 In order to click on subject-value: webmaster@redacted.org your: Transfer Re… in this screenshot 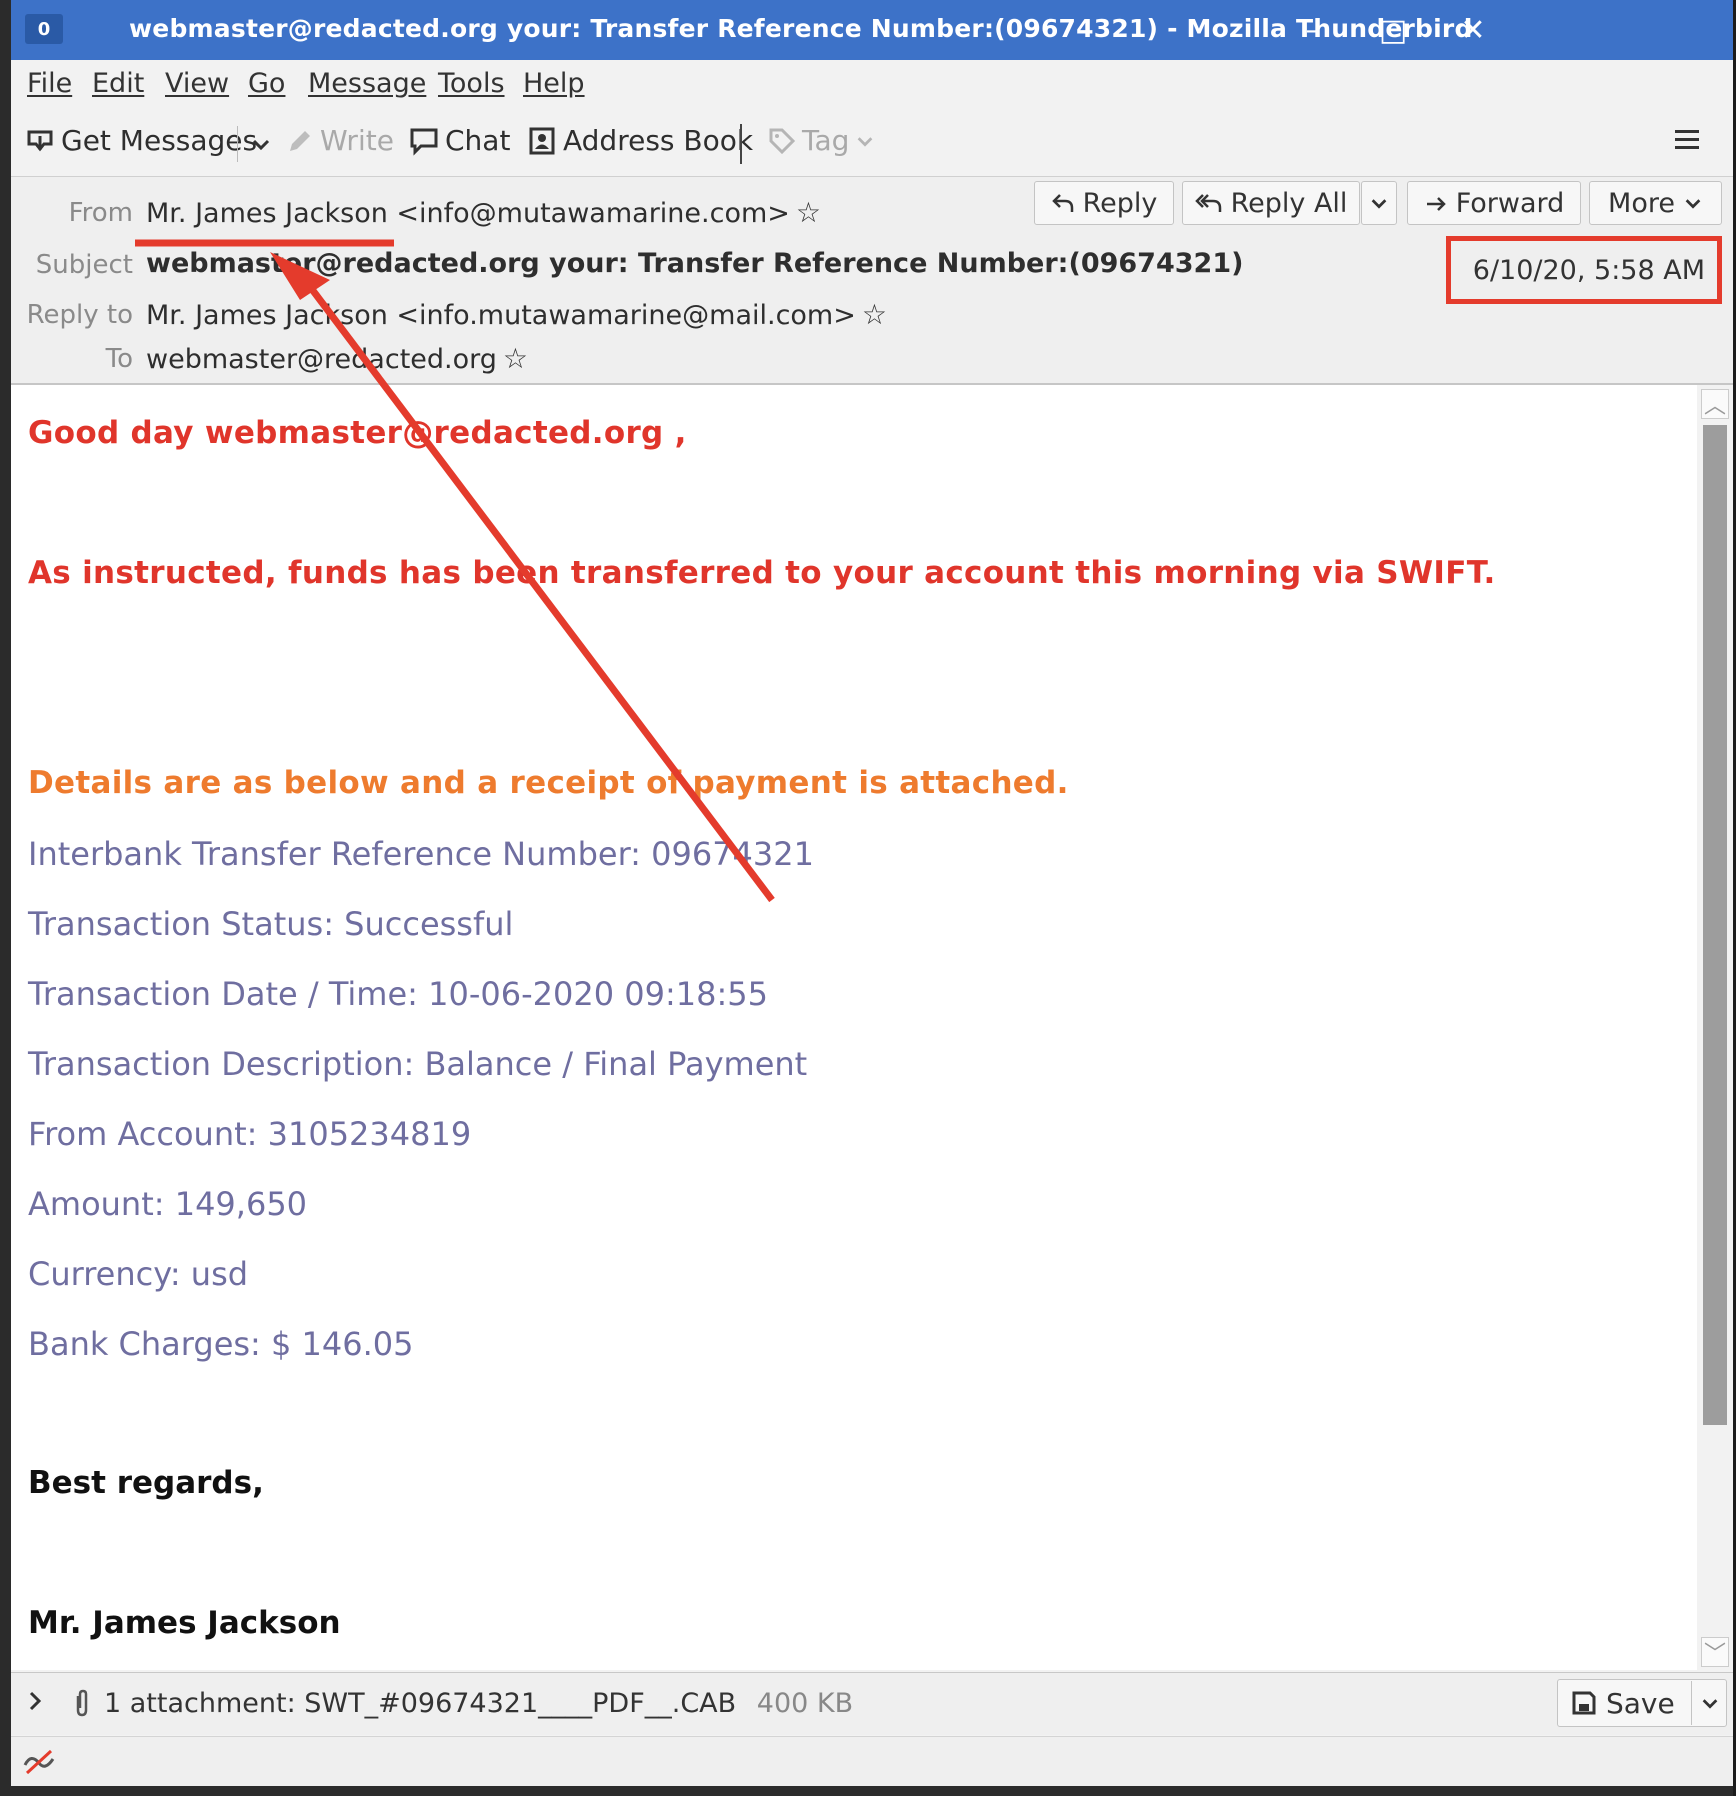, I will do `click(695, 263)`.